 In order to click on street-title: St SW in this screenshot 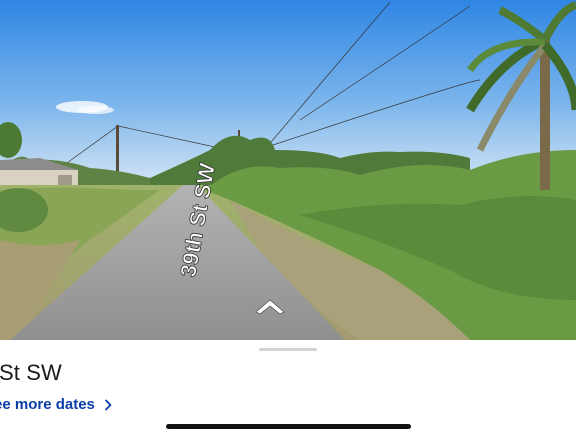, I will do `click(31, 372)`.